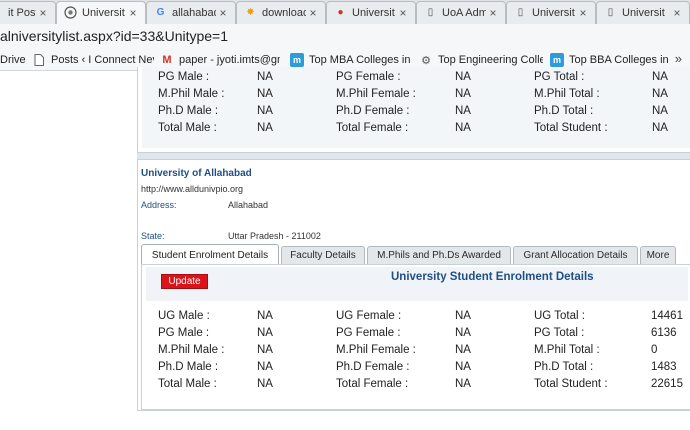 This screenshot has width=690, height=430. I want to click on tab-more: More, so click(658, 255).